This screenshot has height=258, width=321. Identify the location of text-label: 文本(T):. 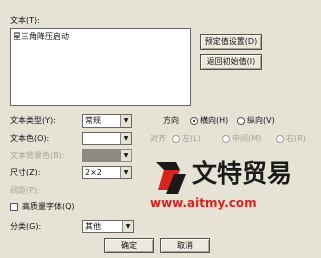
(25, 20).